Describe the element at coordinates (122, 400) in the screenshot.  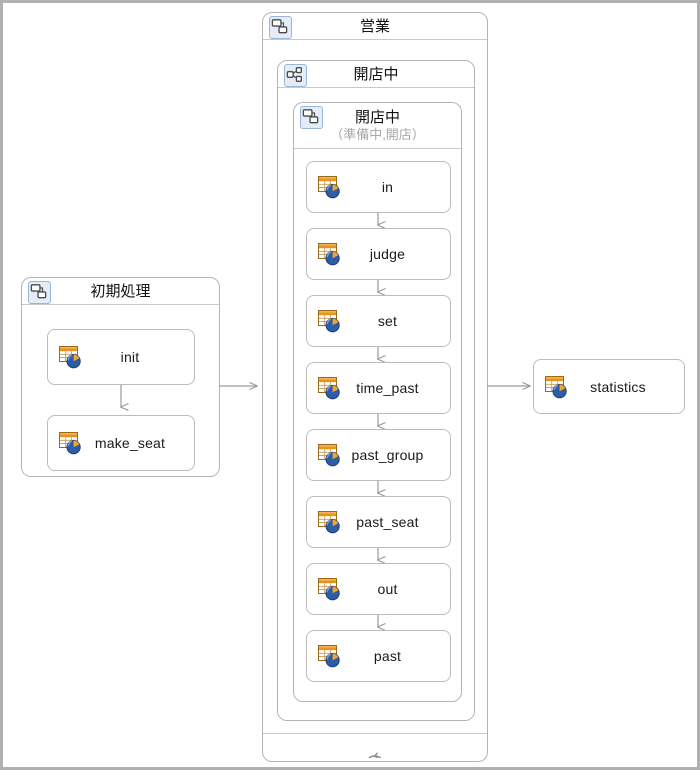
I see `connector-init-to-make-seat` at that location.